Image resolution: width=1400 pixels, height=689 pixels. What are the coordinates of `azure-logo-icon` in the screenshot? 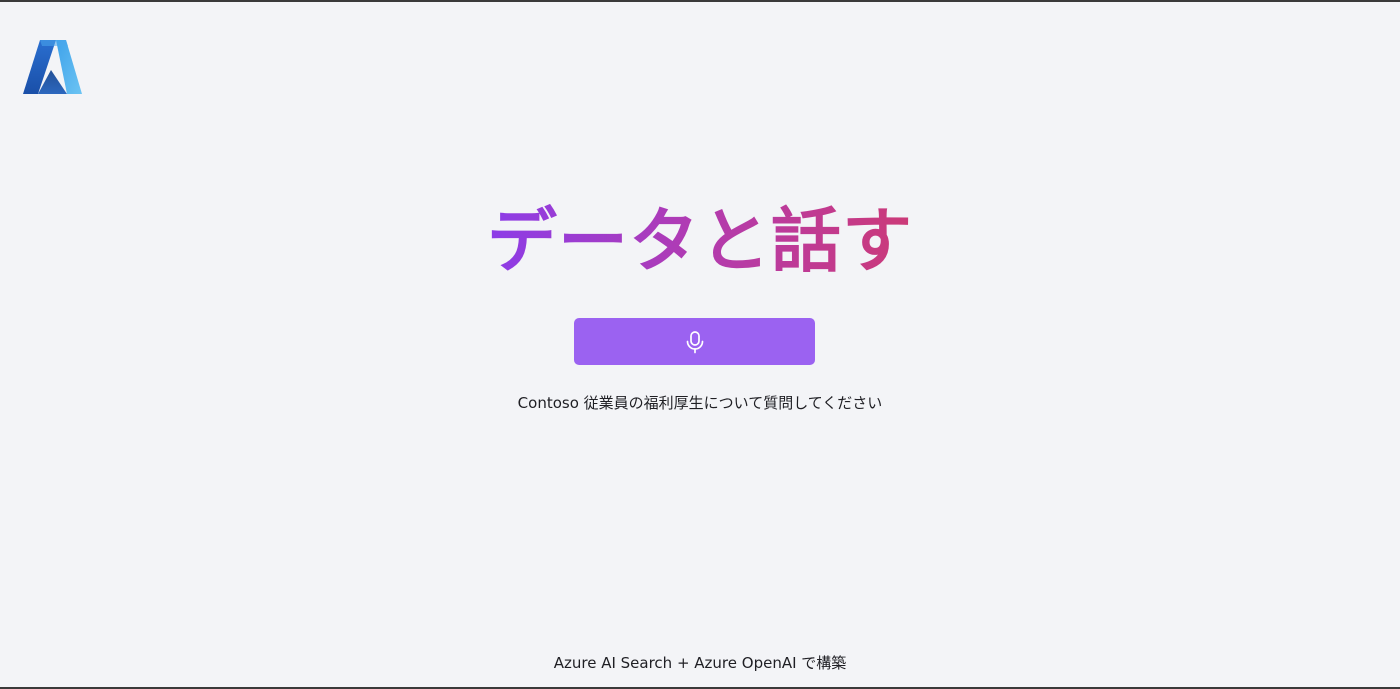 It's located at (52, 67).